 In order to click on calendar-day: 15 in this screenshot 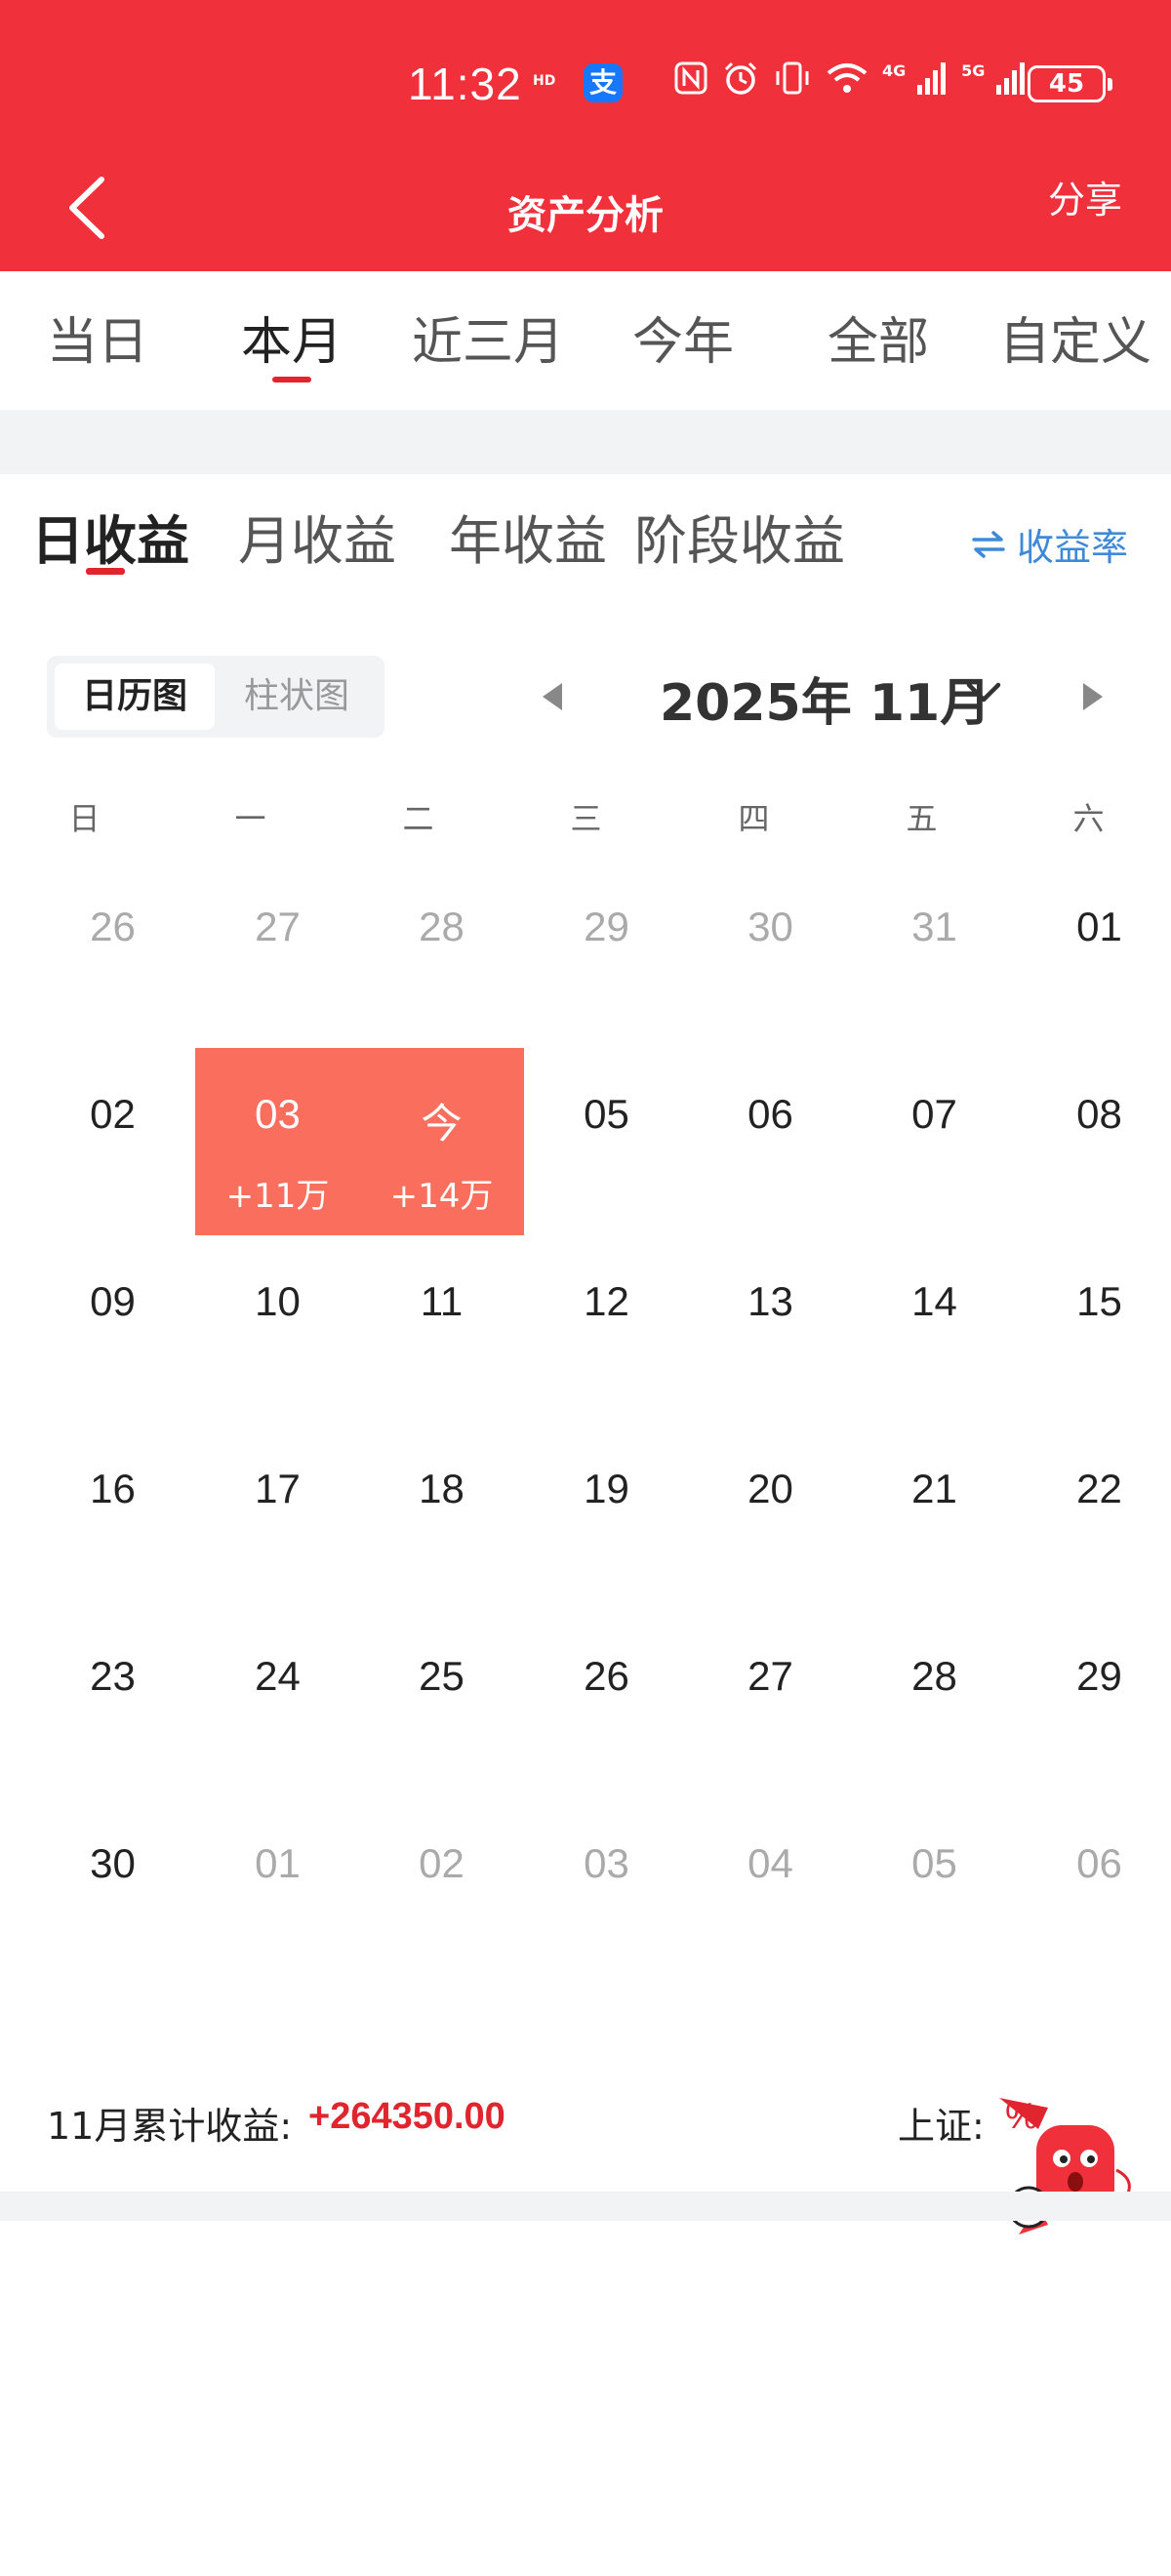, I will do `click(1094, 1329)`.